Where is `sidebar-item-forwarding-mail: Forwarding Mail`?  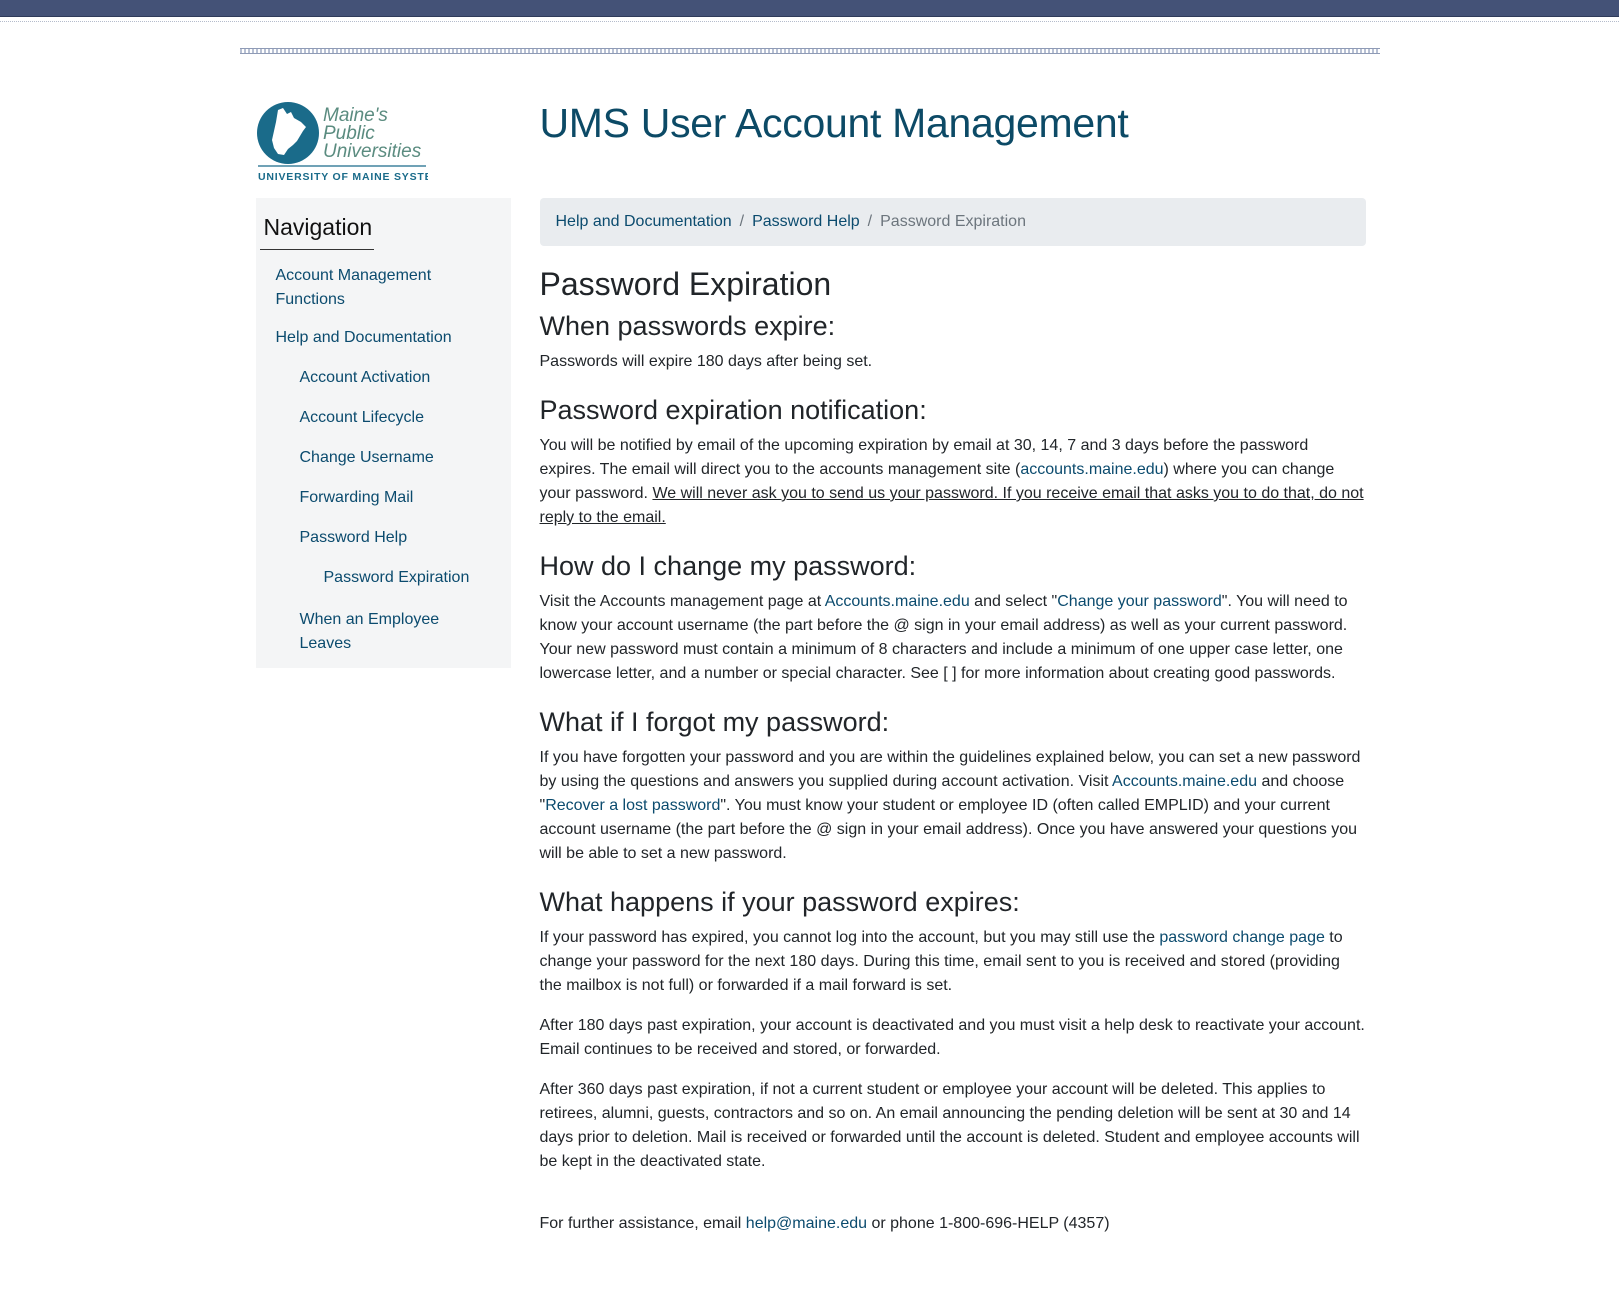
sidebar-item-forwarding-mail: Forwarding Mail is located at coordinates (395, 498).